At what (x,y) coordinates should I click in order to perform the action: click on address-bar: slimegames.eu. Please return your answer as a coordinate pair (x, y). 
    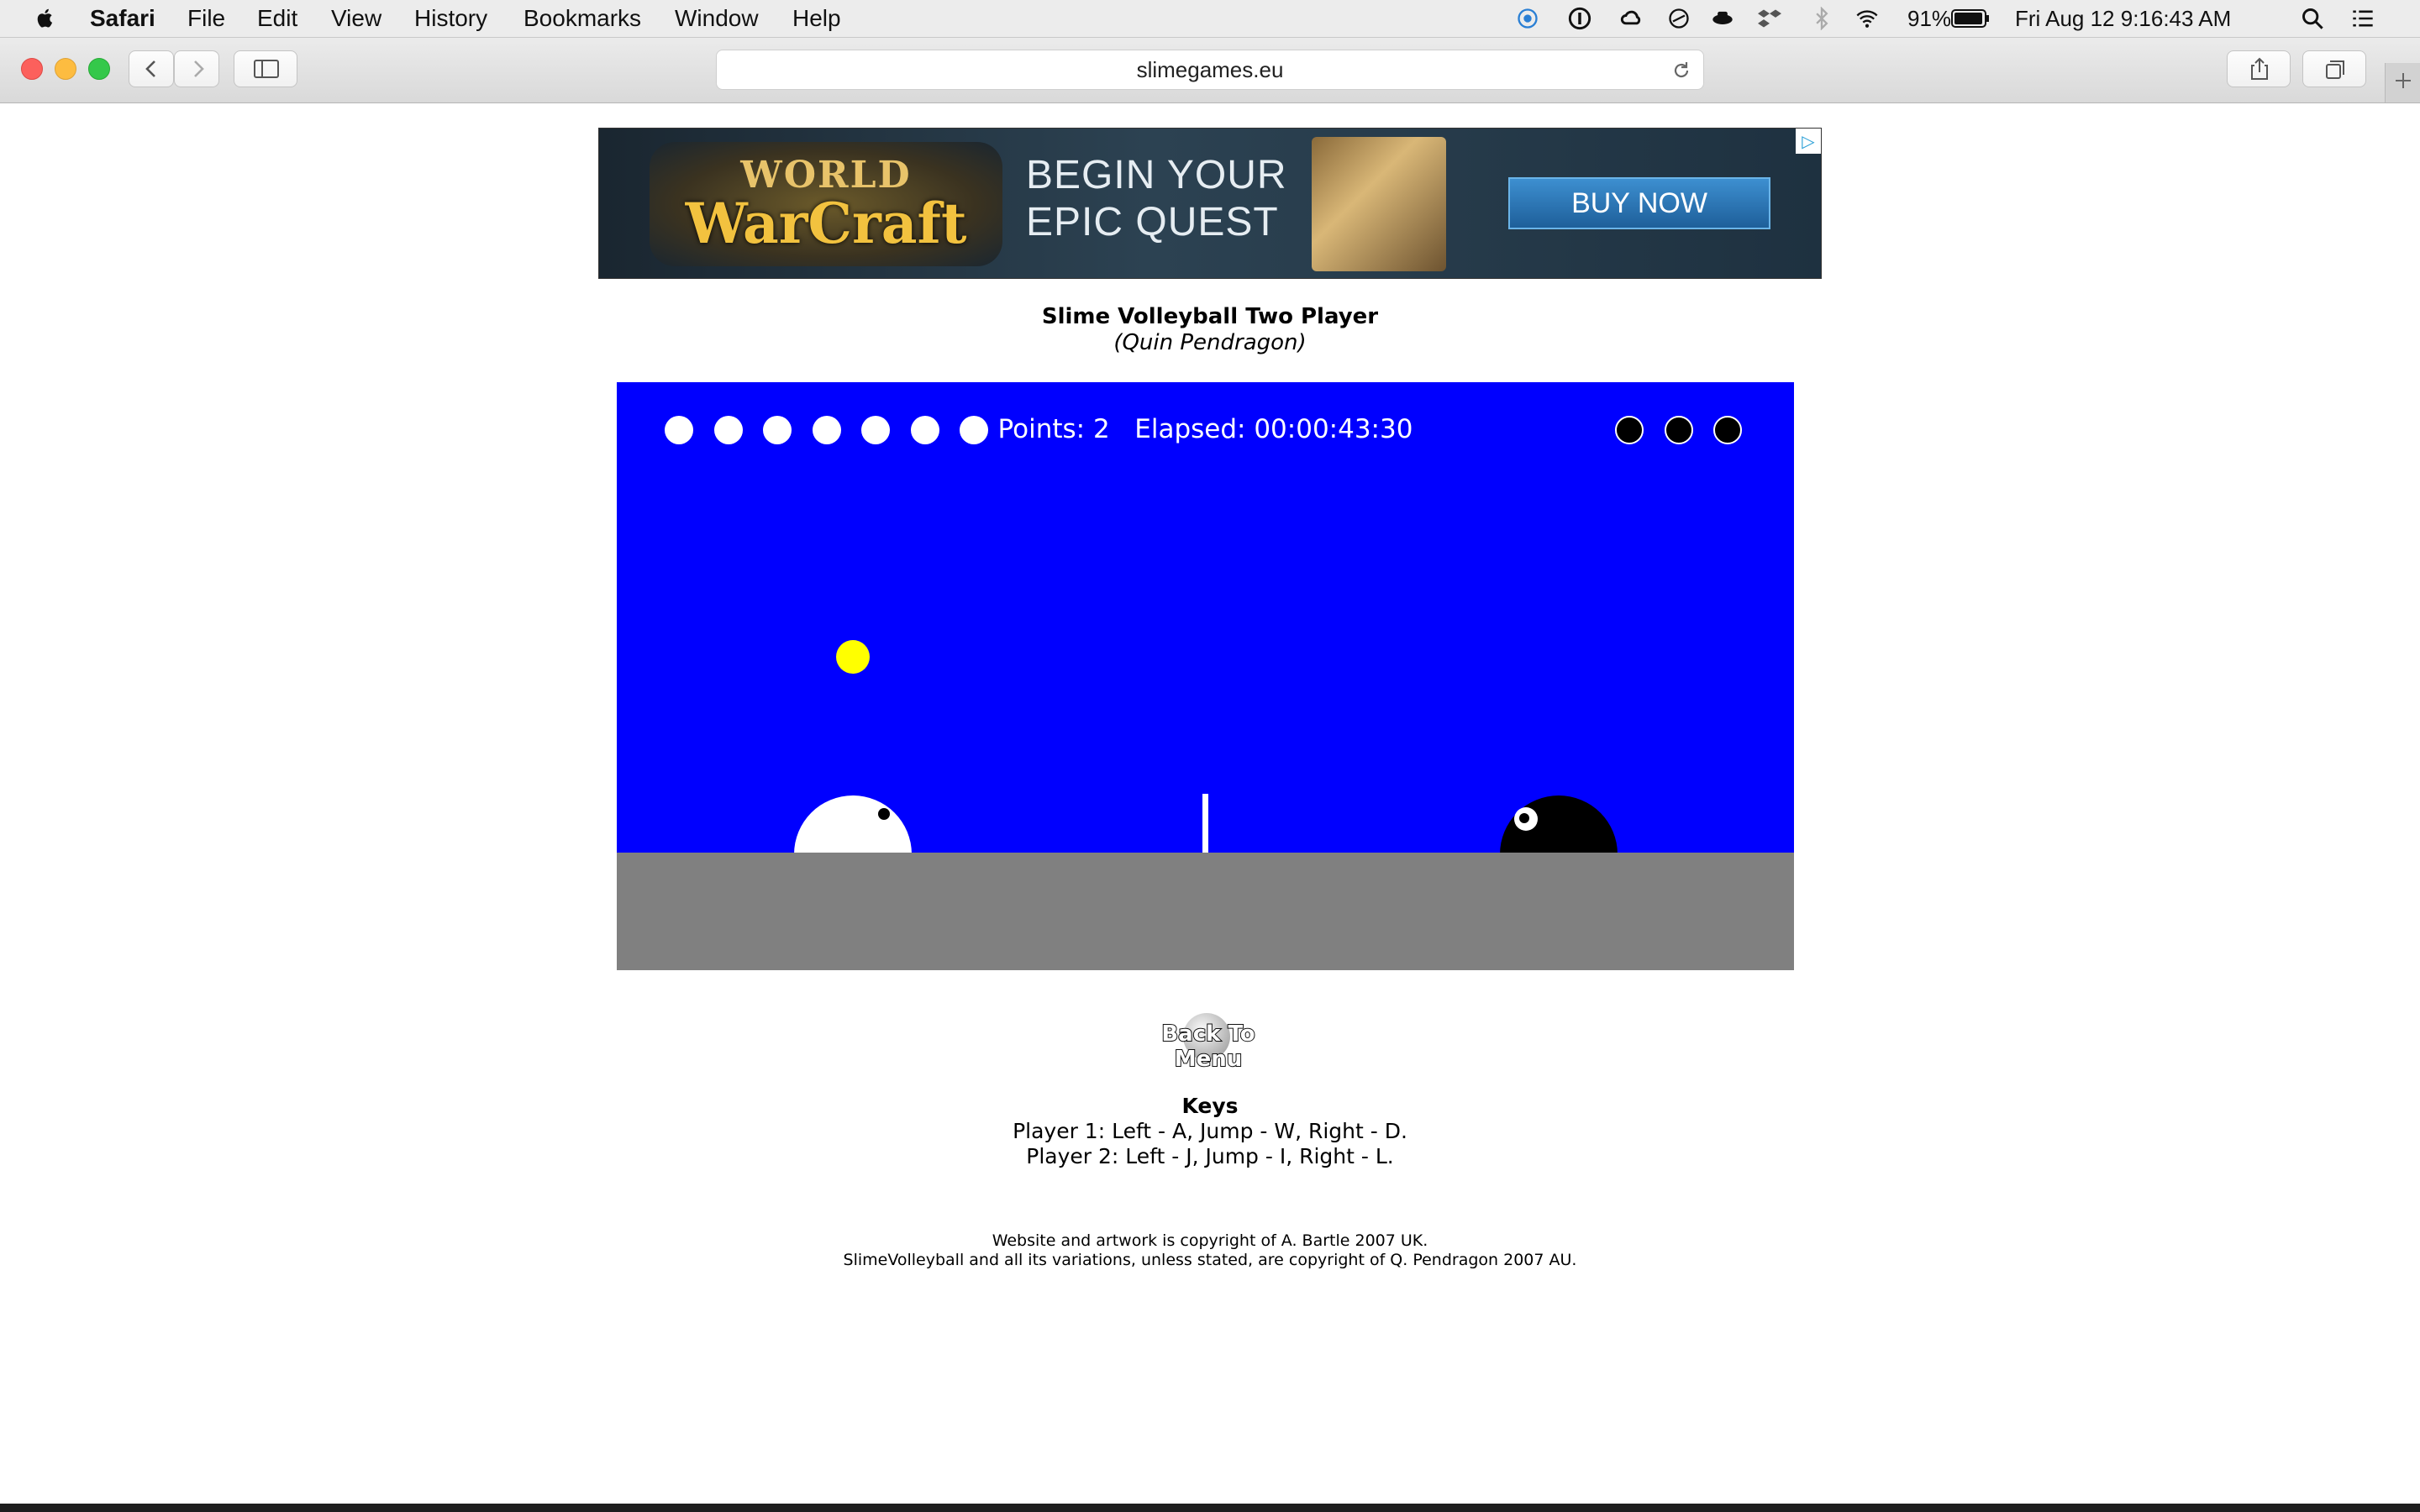
    Looking at the image, I should click on (1210, 70).